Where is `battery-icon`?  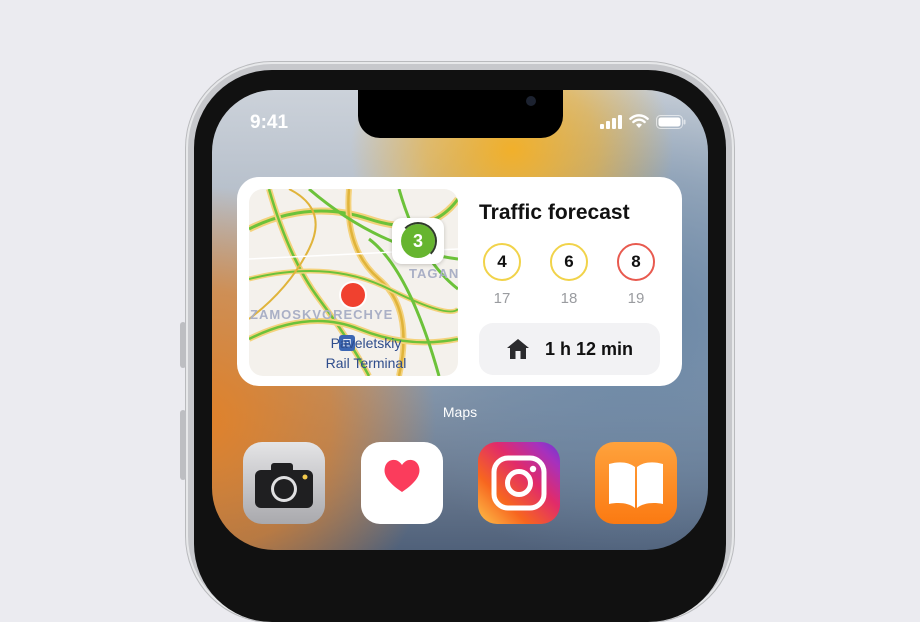 battery-icon is located at coordinates (671, 121).